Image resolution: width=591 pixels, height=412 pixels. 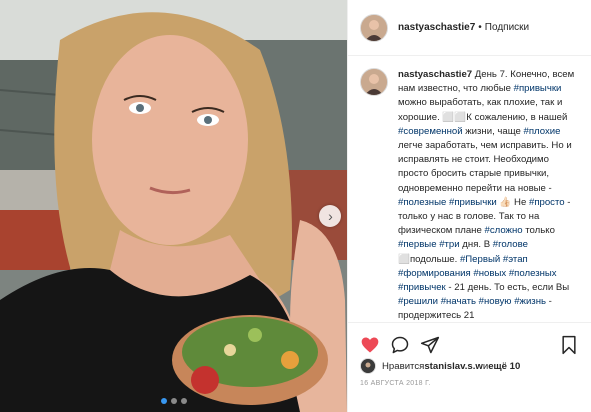 What do you see at coordinates (542, 131) in the screenshot?
I see `hashtag-link: #плохие` at bounding box center [542, 131].